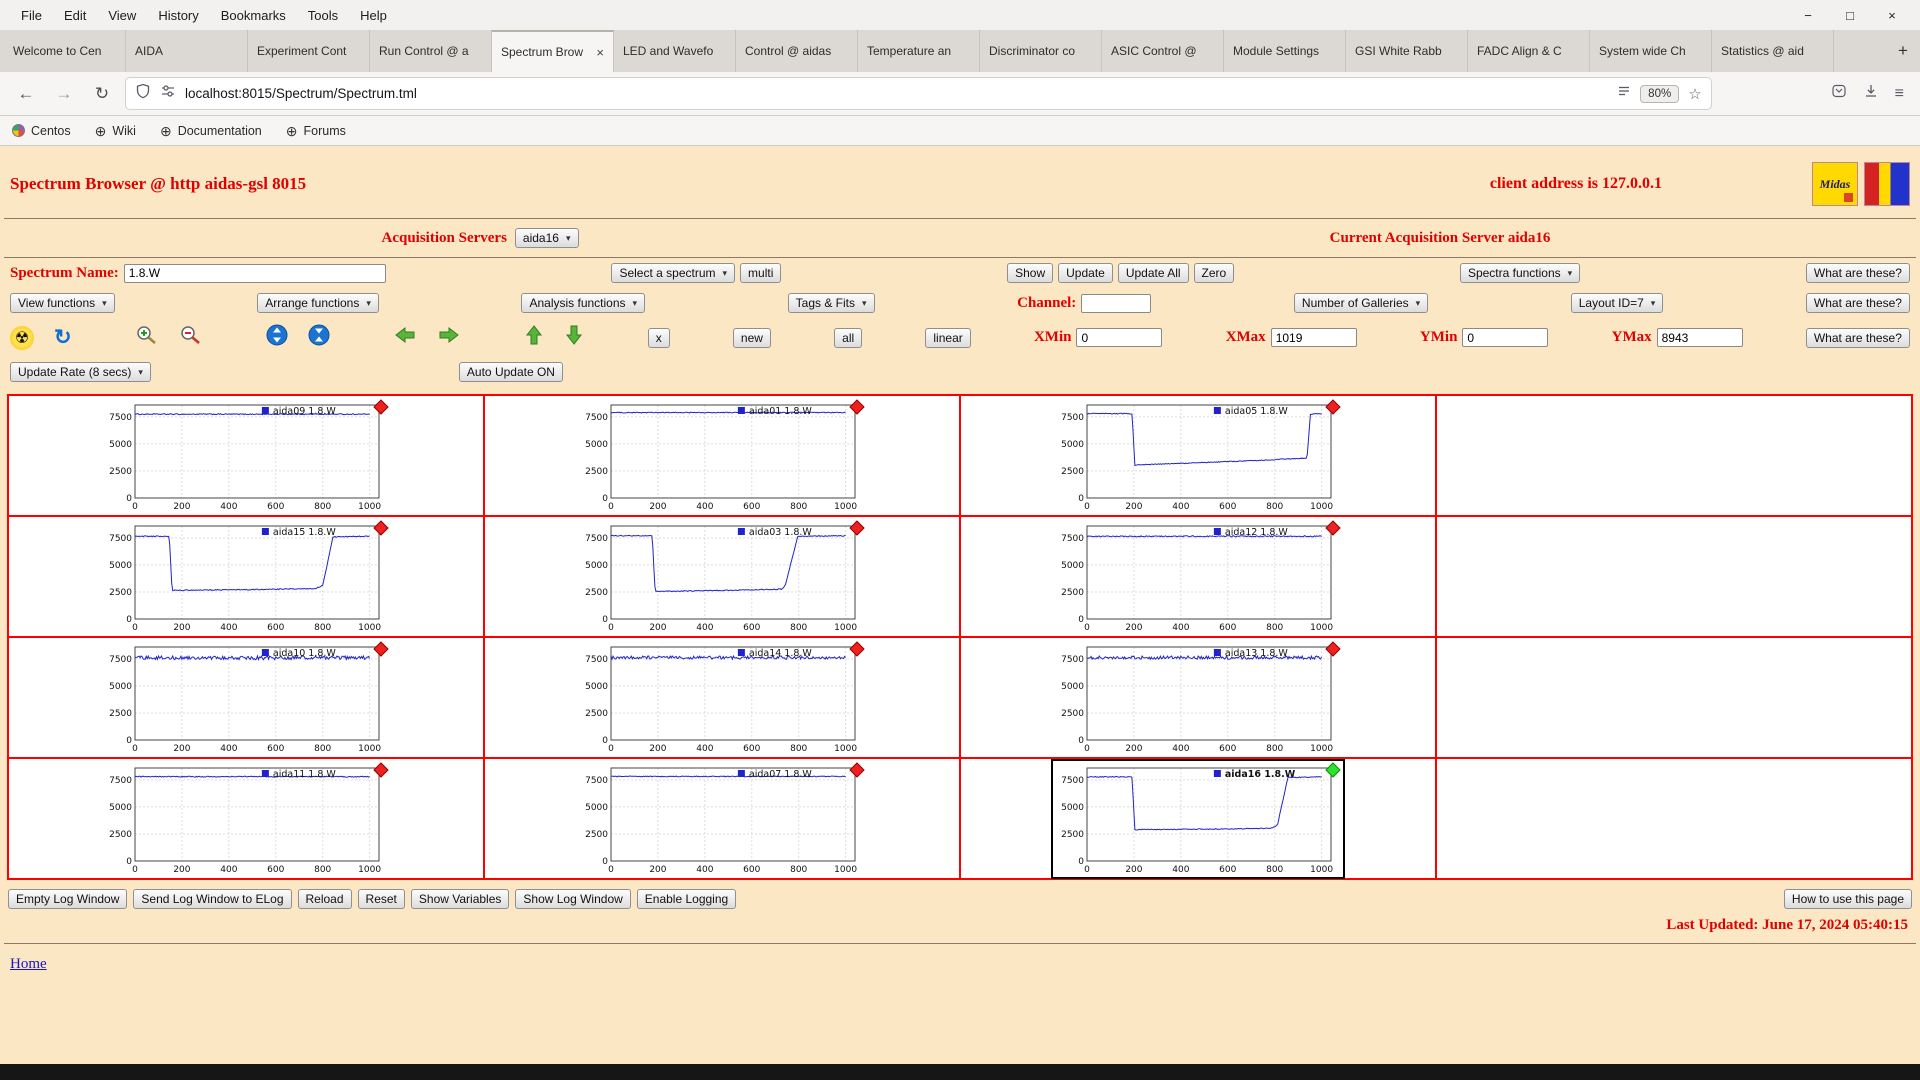 The height and width of the screenshot is (1080, 1920). What do you see at coordinates (212, 899) in the screenshot?
I see `send-log-window-to-elog-button: Send Log Window to ELog` at bounding box center [212, 899].